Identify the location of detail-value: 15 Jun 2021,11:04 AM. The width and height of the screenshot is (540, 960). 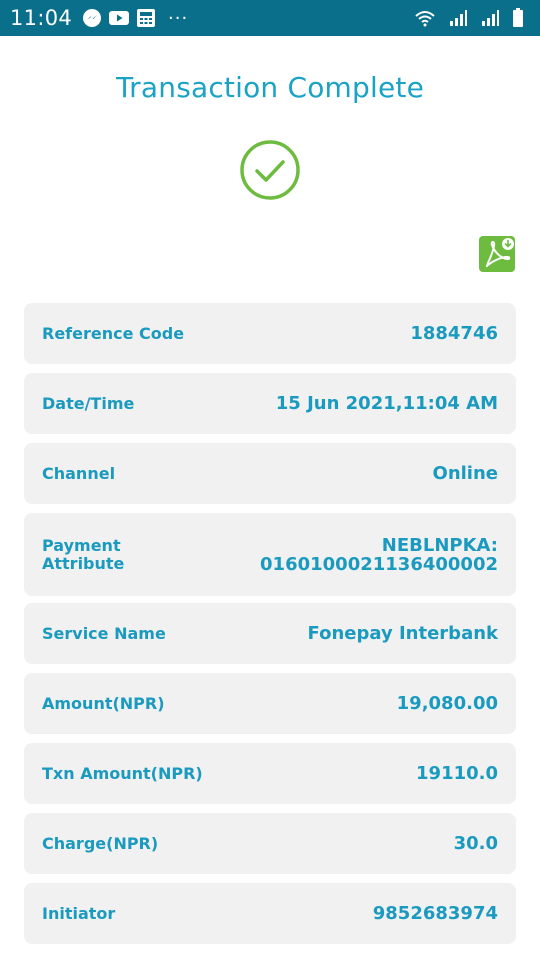
(386, 403).